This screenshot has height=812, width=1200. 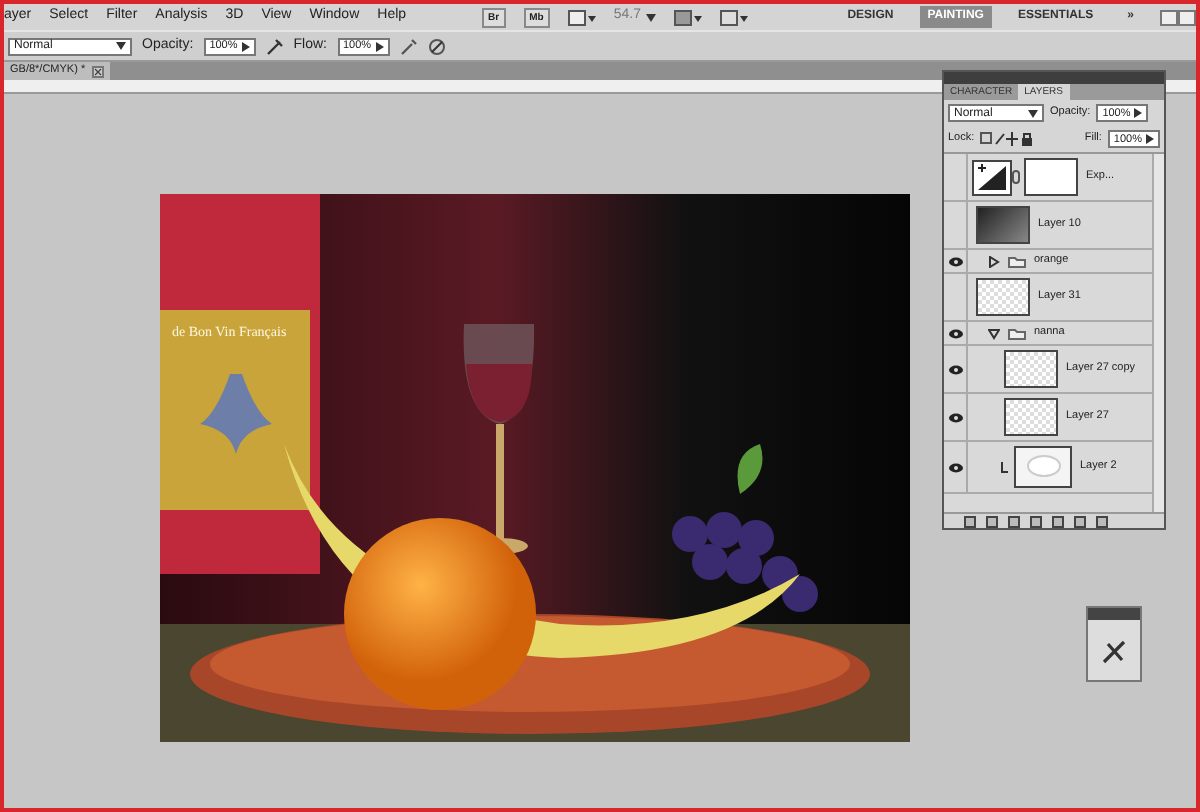 I want to click on collapsed-triangle-icon, so click(x=994, y=261).